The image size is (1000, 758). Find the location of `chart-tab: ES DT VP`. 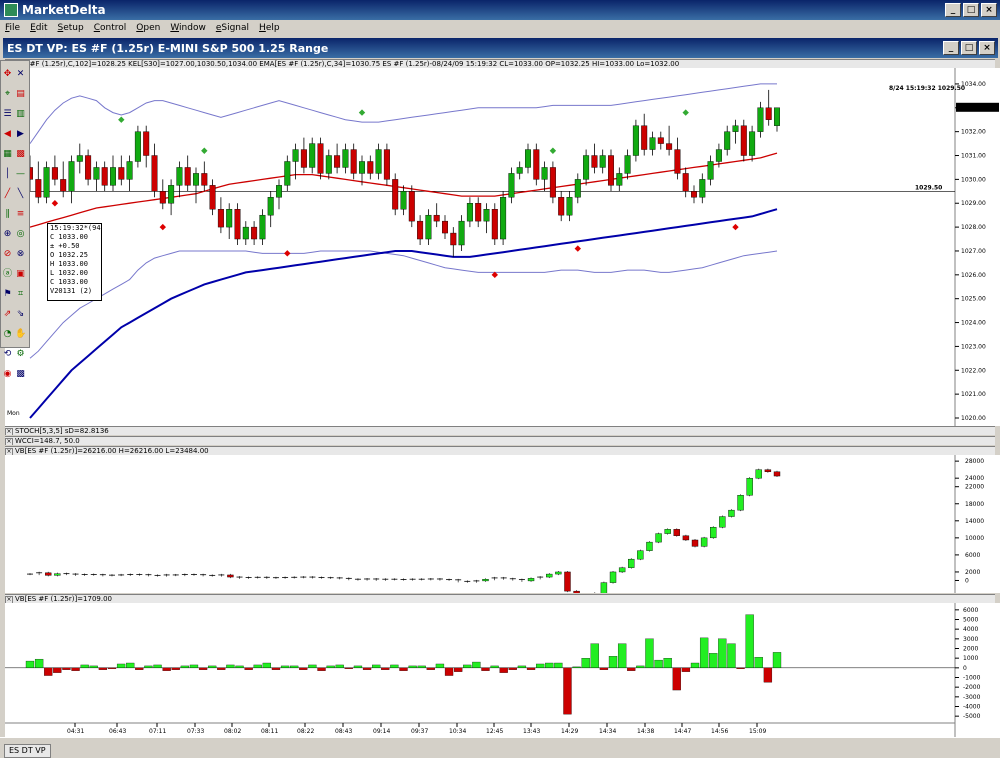

chart-tab: ES DT VP is located at coordinates (27, 751).